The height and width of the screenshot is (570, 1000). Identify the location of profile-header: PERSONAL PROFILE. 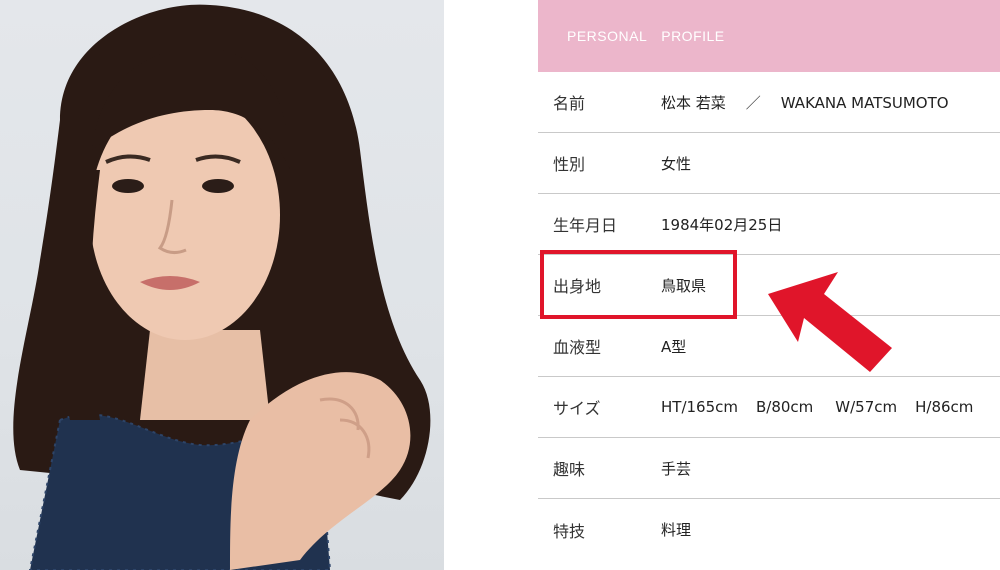
(769, 36).